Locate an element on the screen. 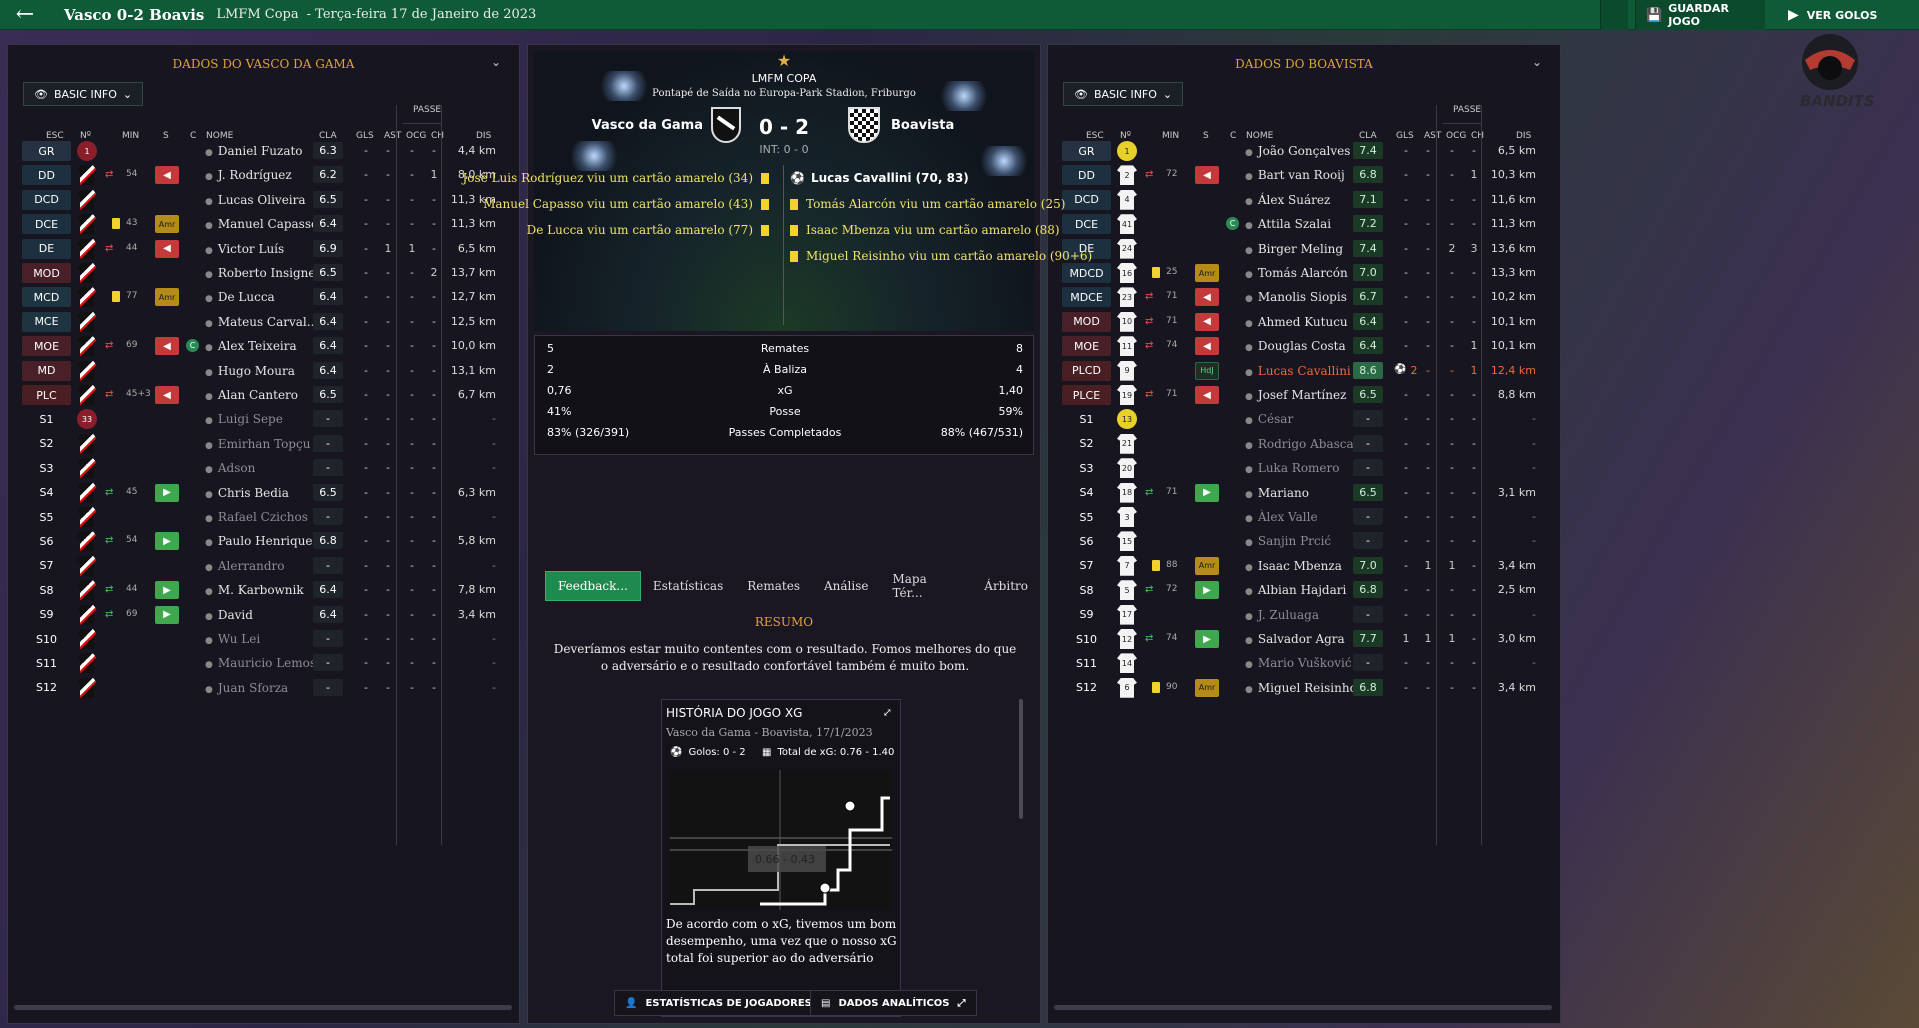  table-row: S8 5 ⇄ 72 ▶ ● Albian Hajdari 6.8 - - - - 2,5 km is located at coordinates (1304, 590).